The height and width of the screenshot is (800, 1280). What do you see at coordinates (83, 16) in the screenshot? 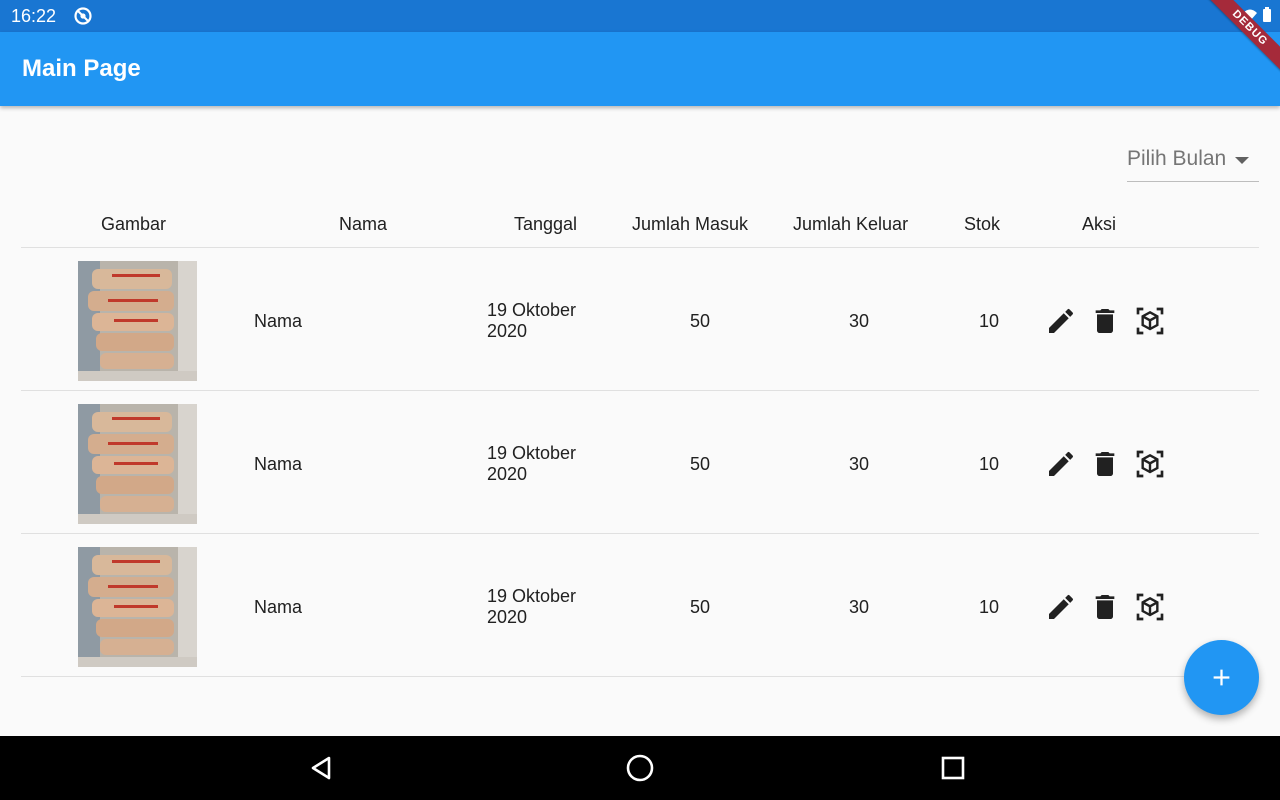
I see `sync-icon` at bounding box center [83, 16].